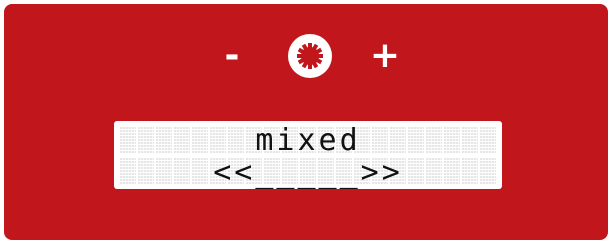 Image resolution: width=612 pixels, height=244 pixels. I want to click on increase-button: +, so click(385, 56).